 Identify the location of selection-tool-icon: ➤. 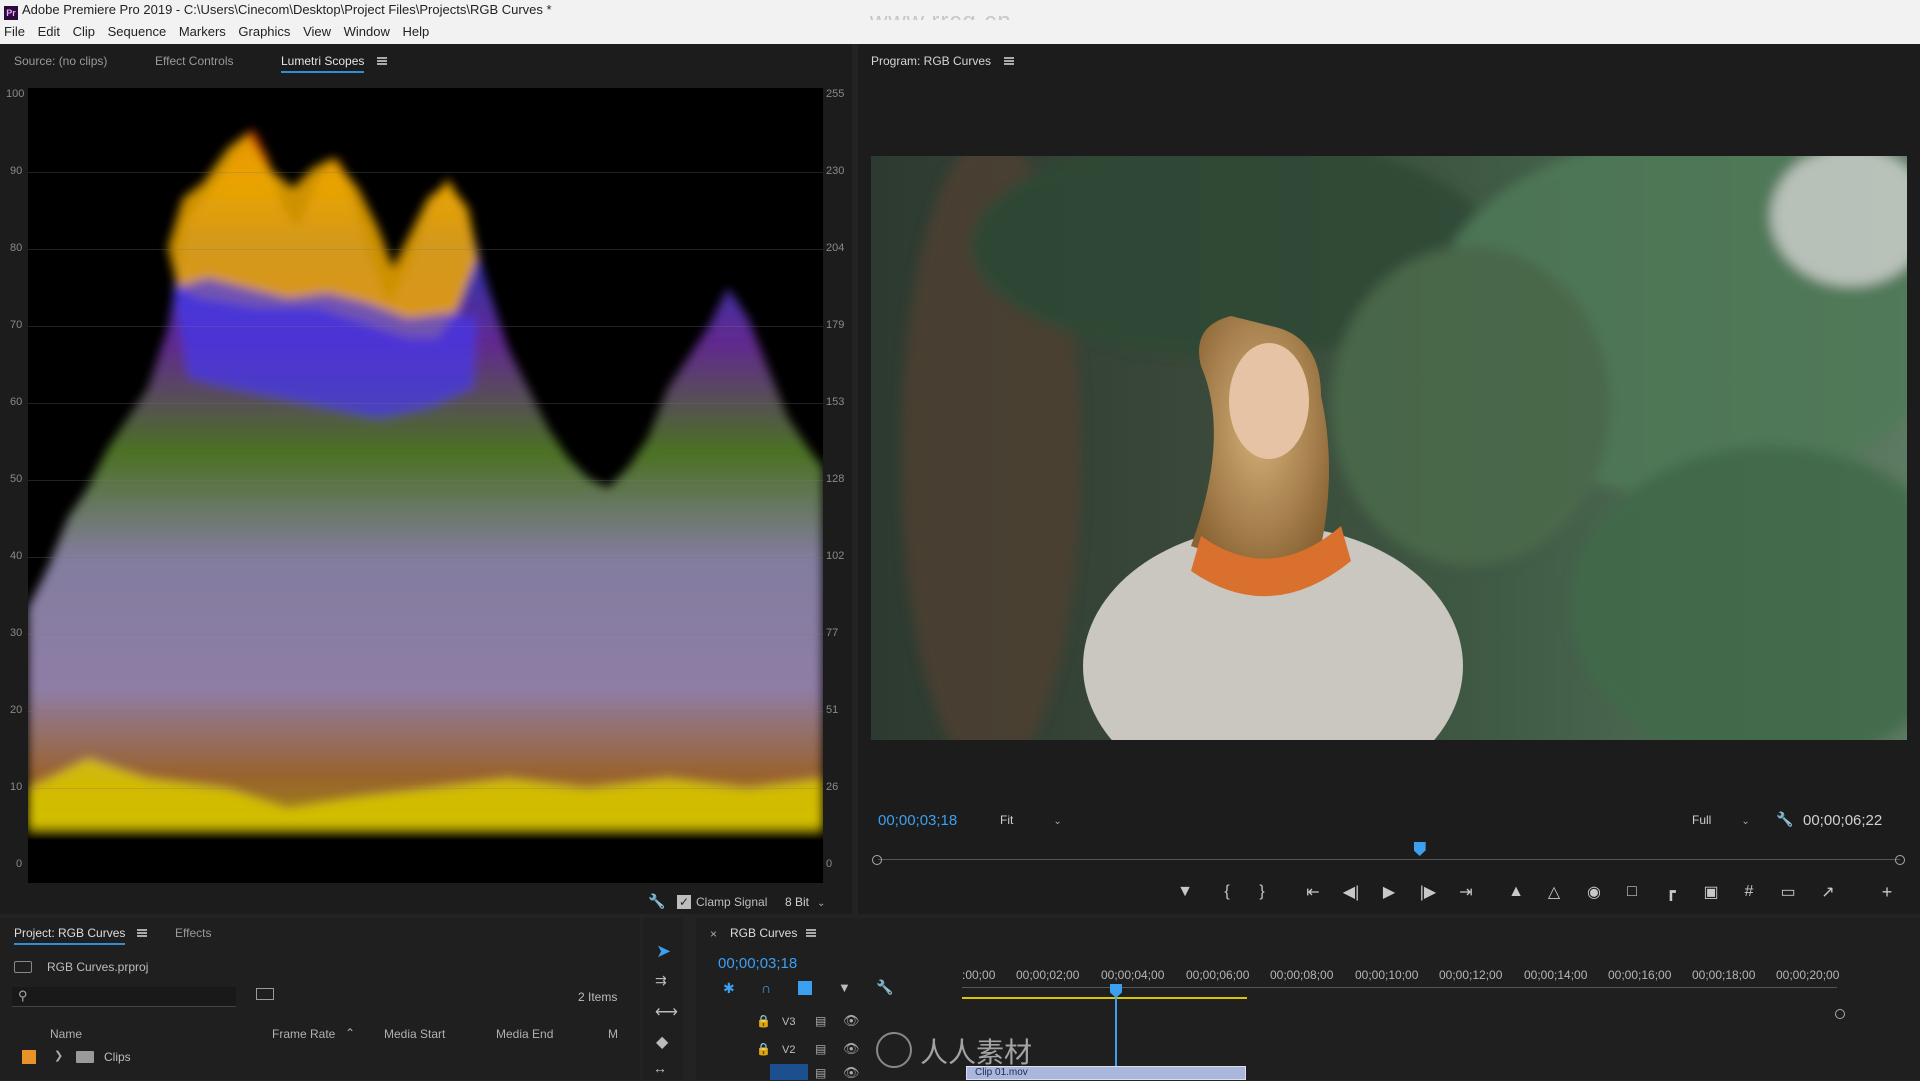
(663, 951).